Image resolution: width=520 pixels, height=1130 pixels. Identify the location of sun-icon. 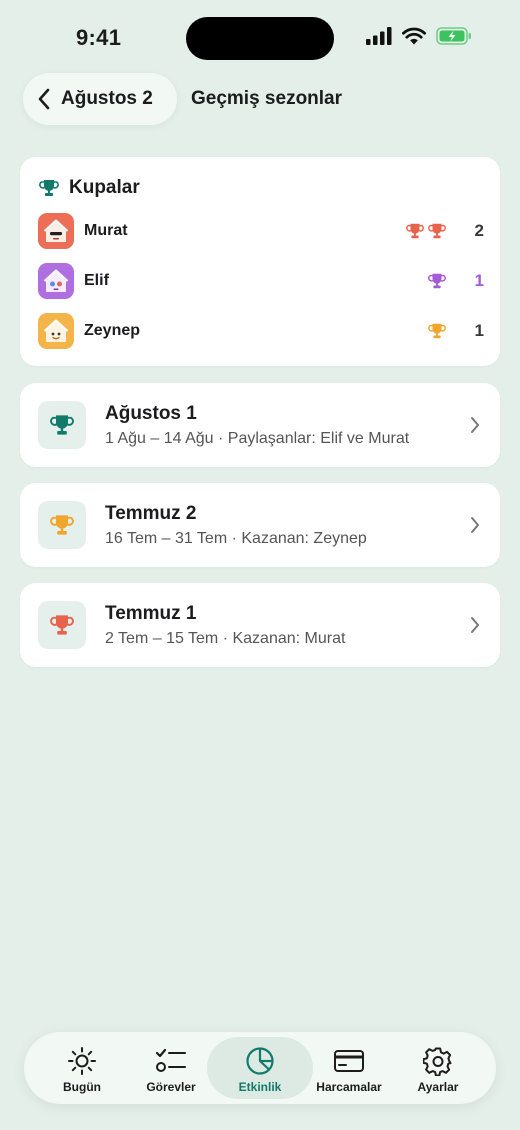
(82, 1061).